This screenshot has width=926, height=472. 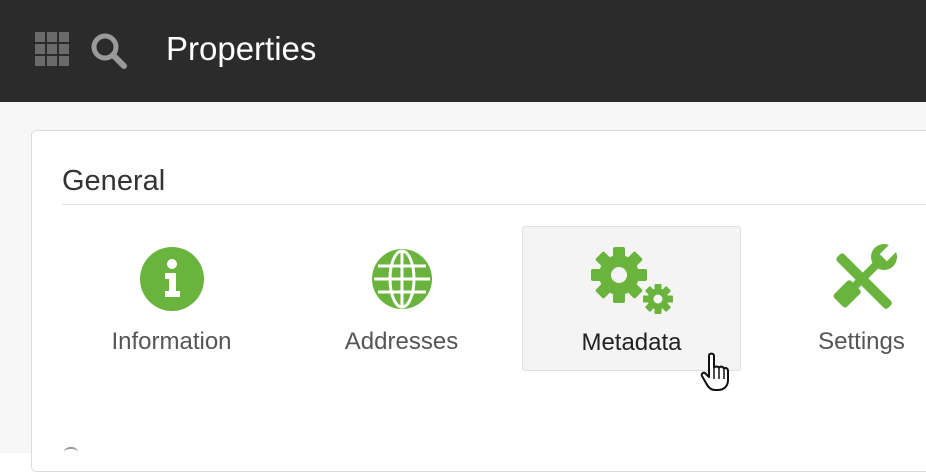 What do you see at coordinates (52, 49) in the screenshot?
I see `apps-grid-icon` at bounding box center [52, 49].